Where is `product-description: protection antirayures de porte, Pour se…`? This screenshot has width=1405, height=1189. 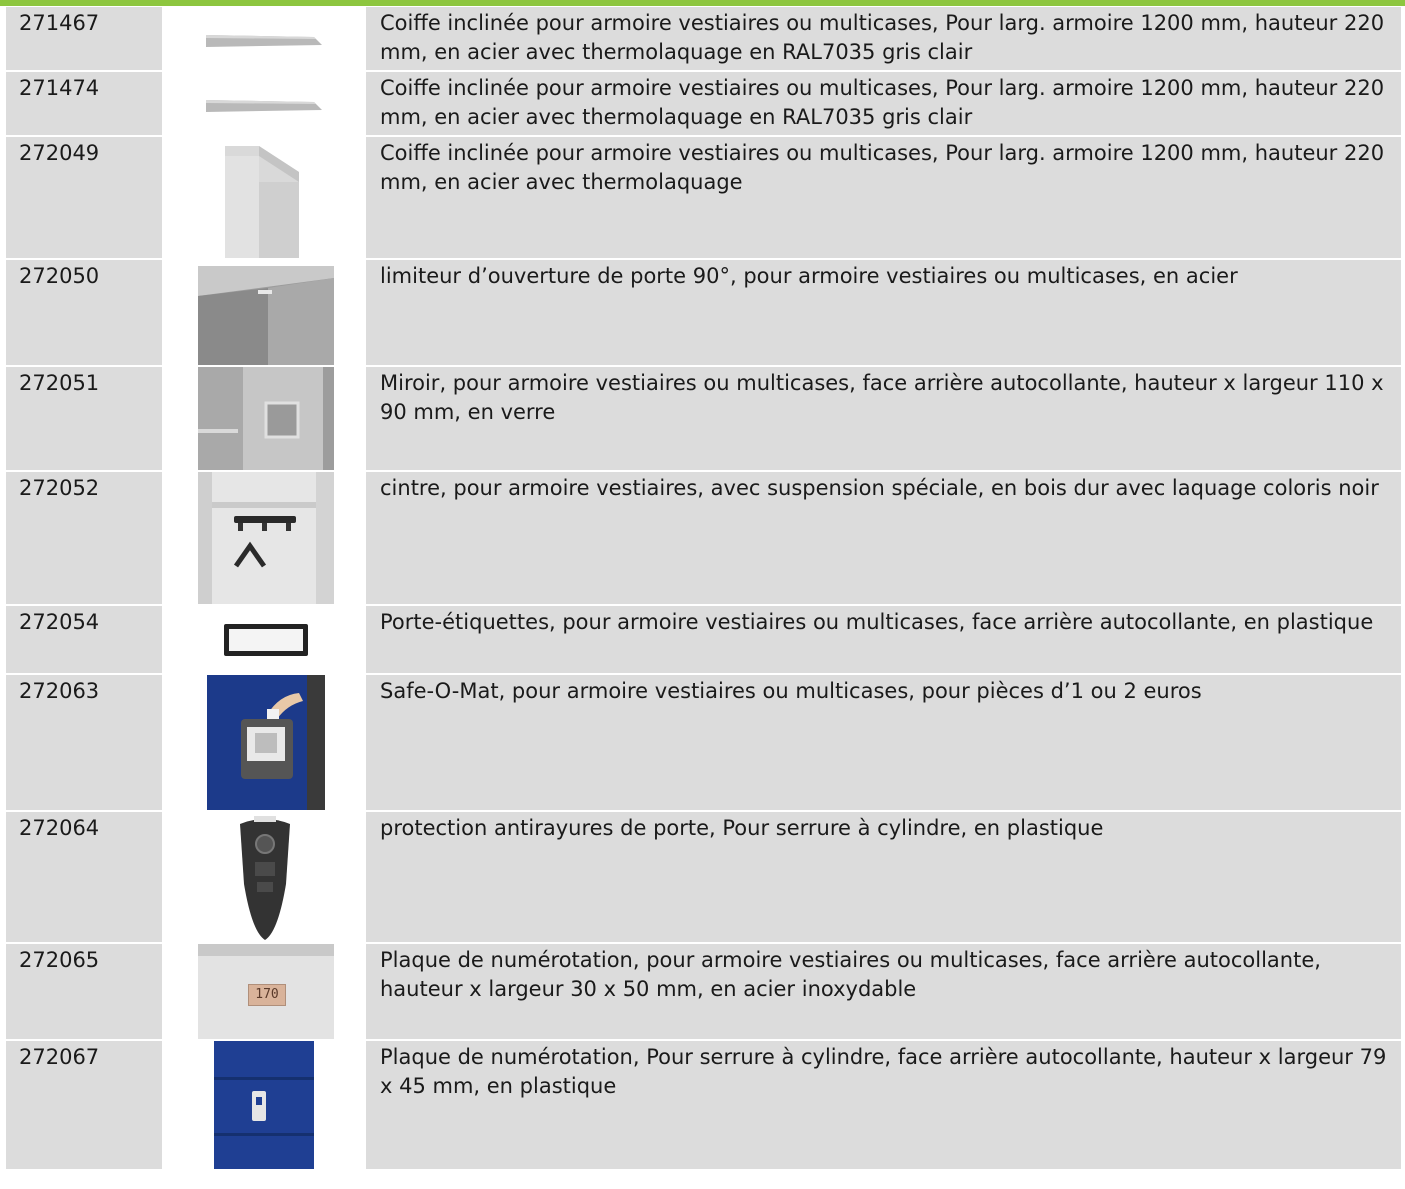
product-description: protection antirayures de porte, Pour se… is located at coordinates (883, 877).